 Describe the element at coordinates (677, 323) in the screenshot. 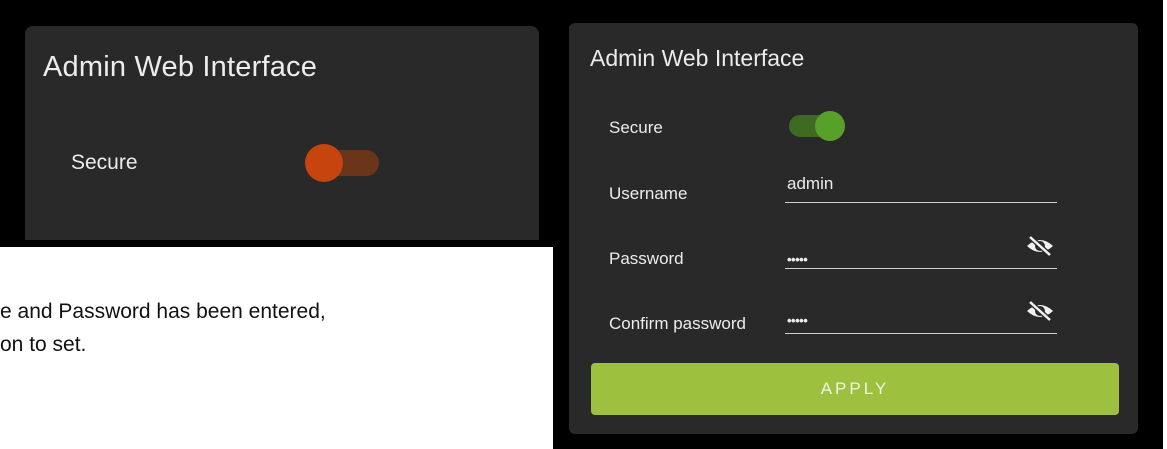

I see `confirm-password-label: Confirm password` at that location.